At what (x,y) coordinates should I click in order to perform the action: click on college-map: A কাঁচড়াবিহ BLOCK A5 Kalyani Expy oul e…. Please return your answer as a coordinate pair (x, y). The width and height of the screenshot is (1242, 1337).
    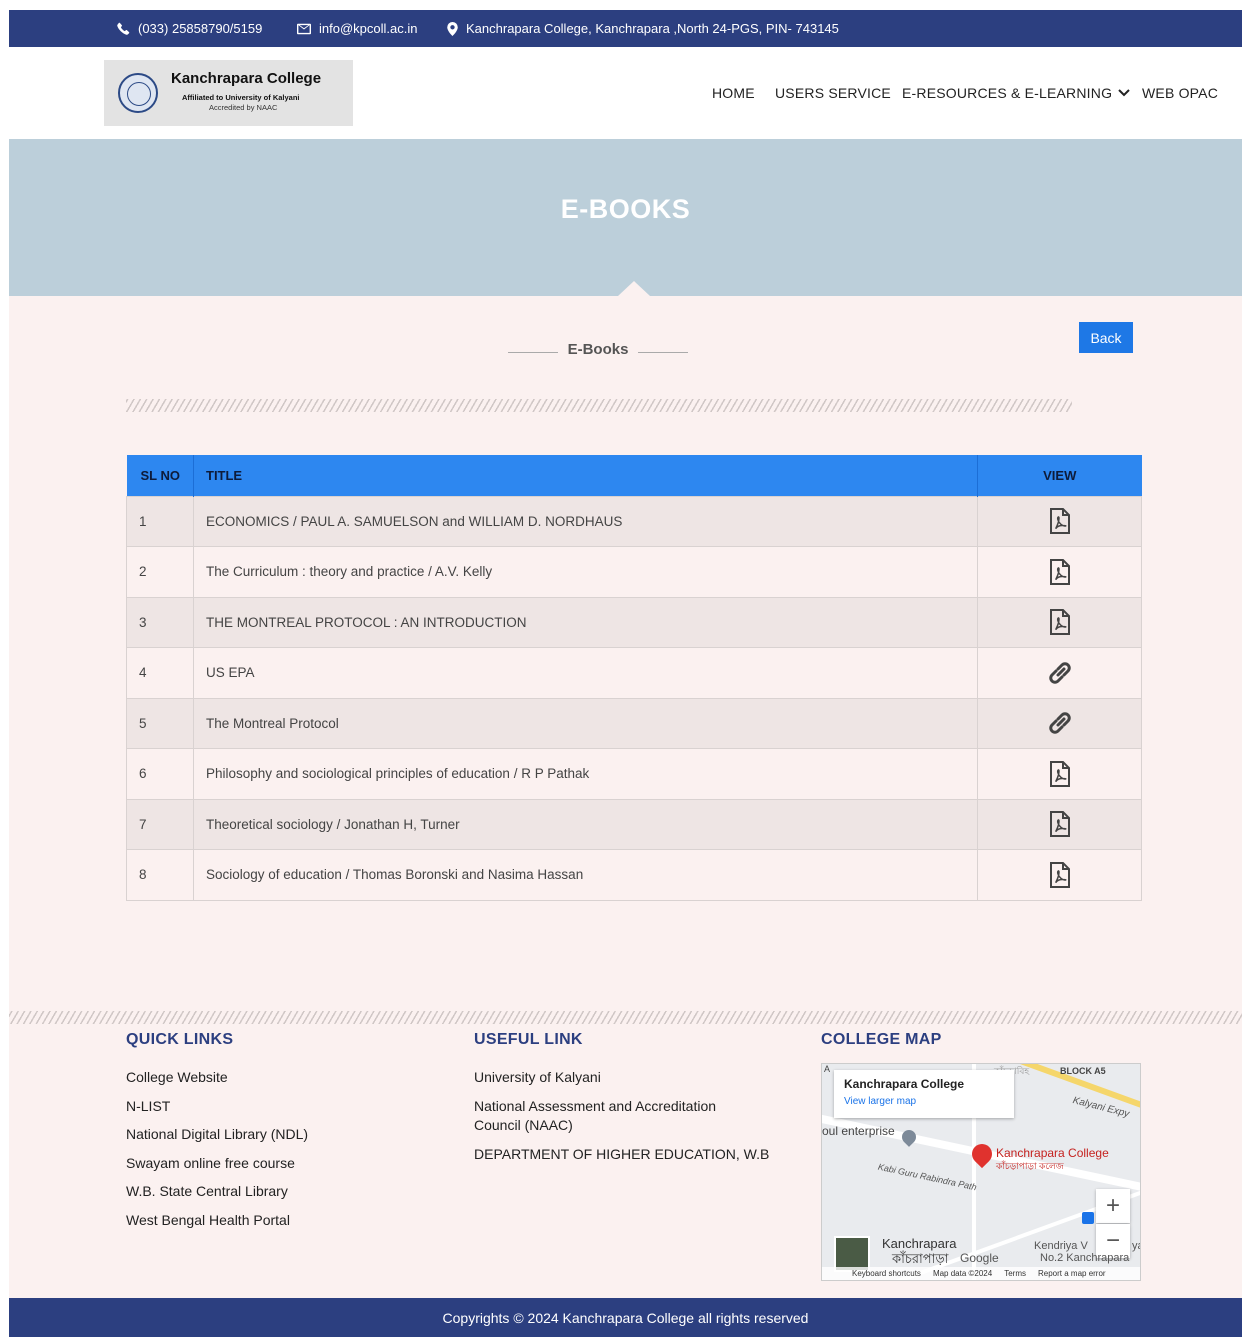
    Looking at the image, I should click on (981, 1172).